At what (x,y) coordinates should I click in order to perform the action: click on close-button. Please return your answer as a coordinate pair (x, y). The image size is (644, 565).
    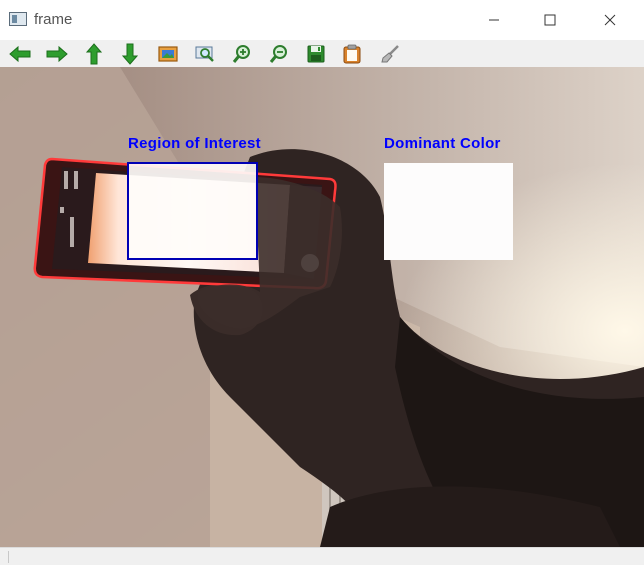
    Looking at the image, I should click on (610, 20).